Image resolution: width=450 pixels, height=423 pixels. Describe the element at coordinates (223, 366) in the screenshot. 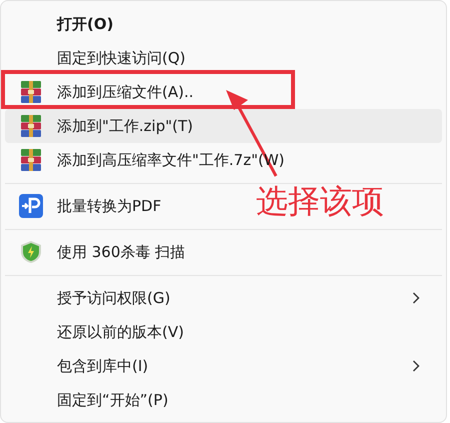

I see `menu-item: 包含到库中(I)` at that location.